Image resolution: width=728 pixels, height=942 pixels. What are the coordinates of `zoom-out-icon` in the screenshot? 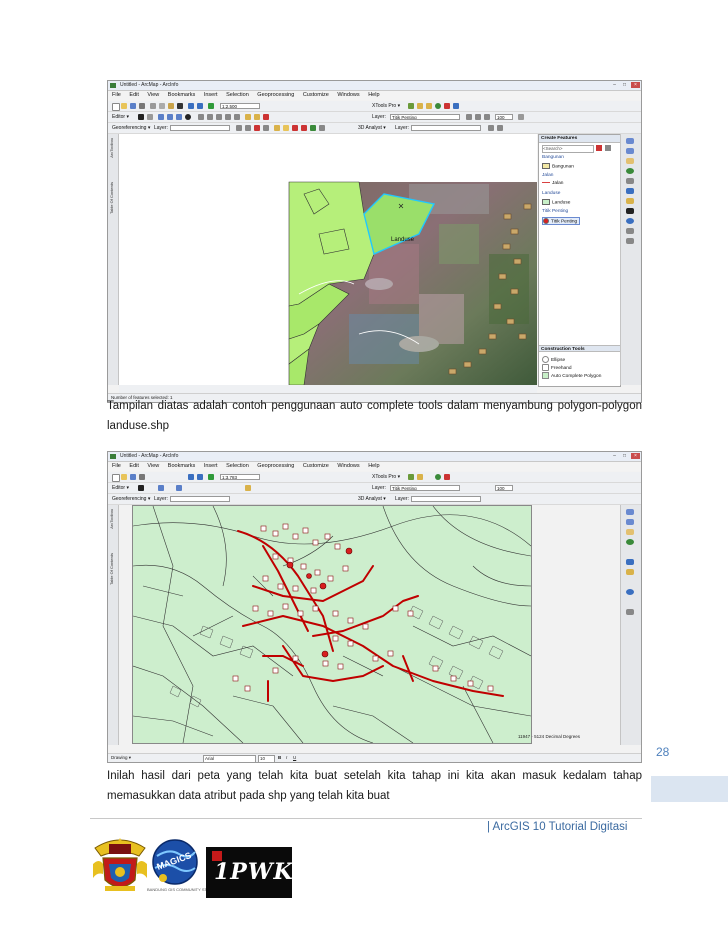 It's located at (630, 151).